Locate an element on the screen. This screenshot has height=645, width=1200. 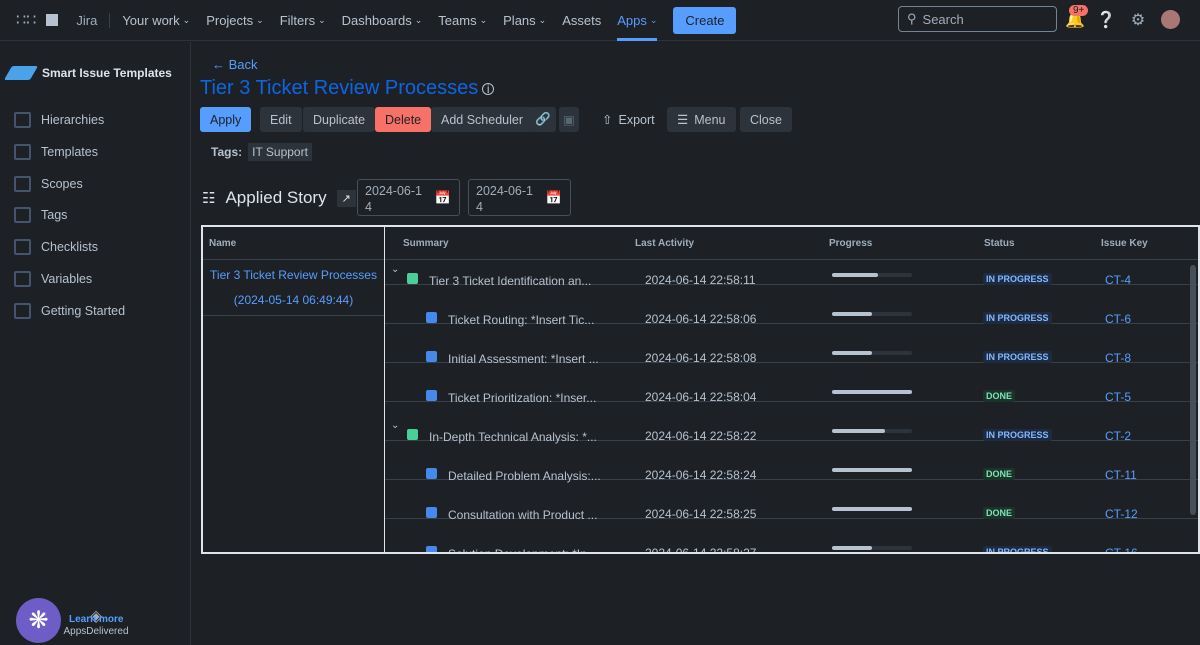
sidebar-item-tags: Tags is located at coordinates (40, 215).